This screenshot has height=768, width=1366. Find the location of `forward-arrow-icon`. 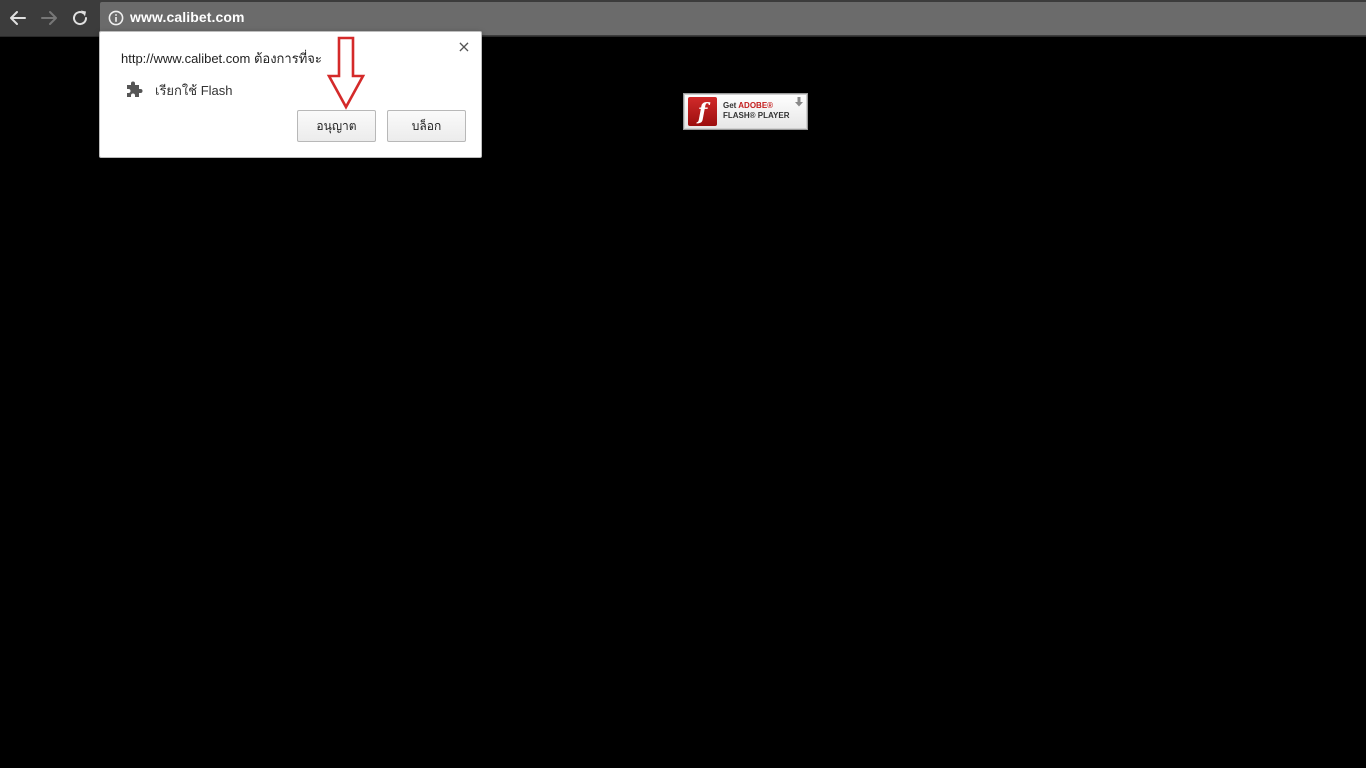

forward-arrow-icon is located at coordinates (49, 18).